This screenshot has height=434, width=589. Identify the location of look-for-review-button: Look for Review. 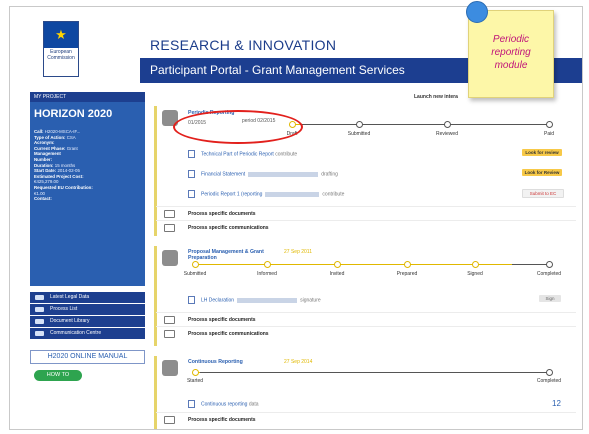
(542, 172).